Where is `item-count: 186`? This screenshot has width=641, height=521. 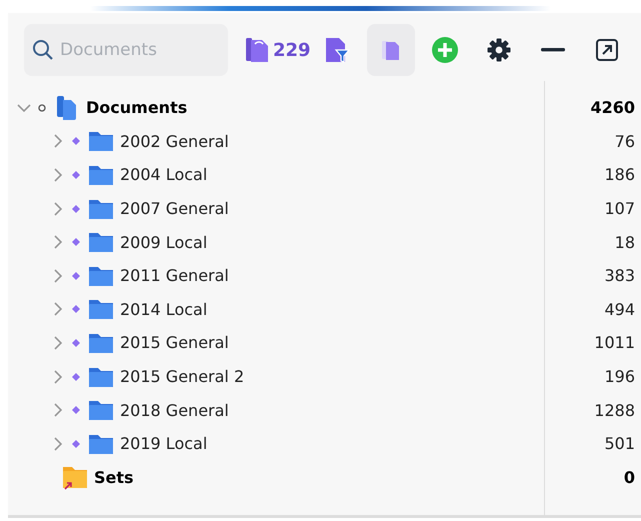 item-count: 186 is located at coordinates (619, 174).